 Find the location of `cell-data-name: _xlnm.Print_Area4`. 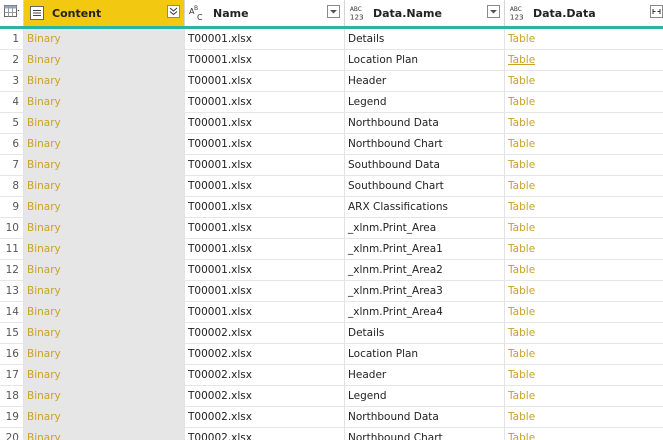

cell-data-name: _xlnm.Print_Area4 is located at coordinates (425, 312).